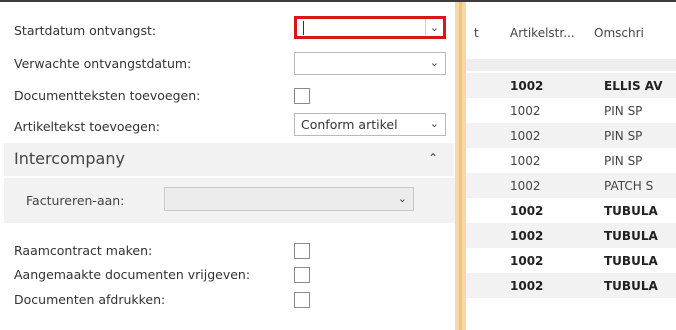  I want to click on column-header-t: t, so click(476, 33).